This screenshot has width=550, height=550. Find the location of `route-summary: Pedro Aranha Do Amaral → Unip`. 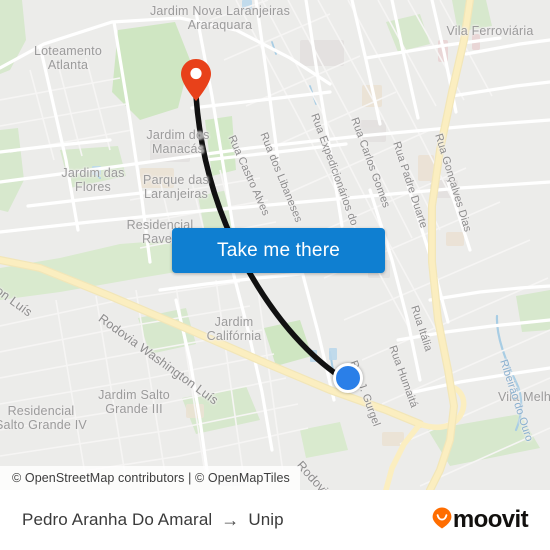

route-summary: Pedro Aranha Do Amaral → Unip is located at coordinates (153, 520).